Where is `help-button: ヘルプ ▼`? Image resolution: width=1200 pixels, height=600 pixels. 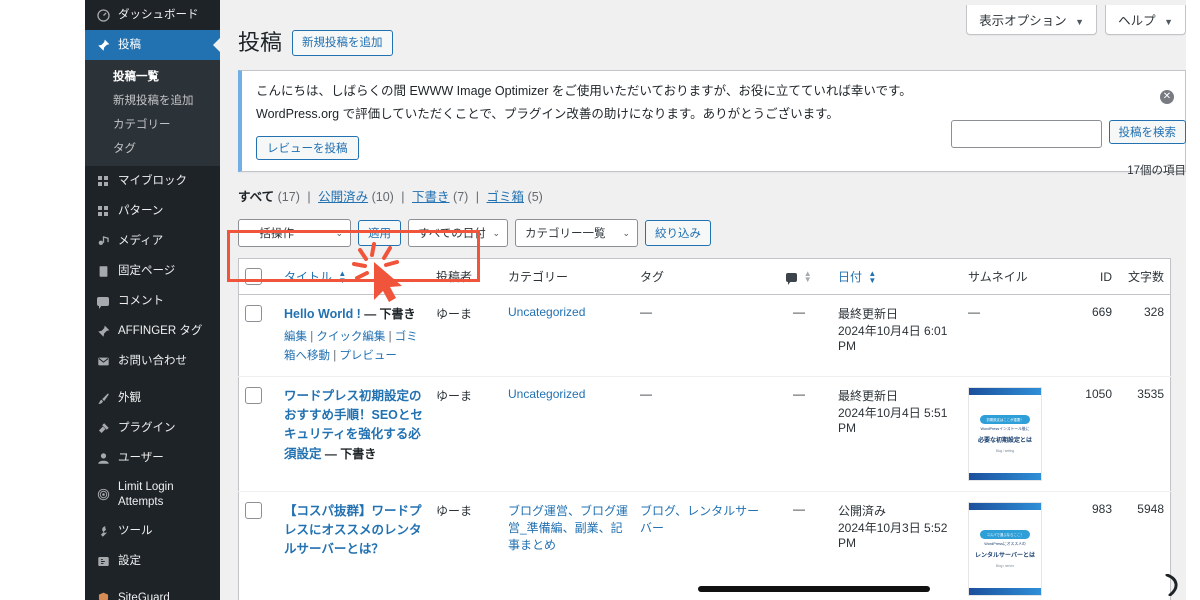
help-button: ヘルプ ▼ is located at coordinates (1145, 20).